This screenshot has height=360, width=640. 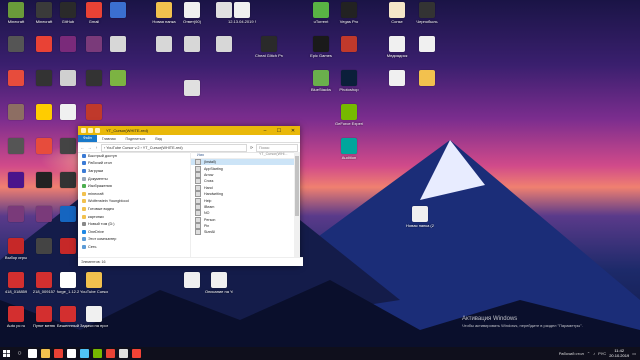 What do you see at coordinates (189, 130) in the screenshot?
I see `window-titlebar: YT_Cursor(WHITE-red) – ☐ ✕` at bounding box center [189, 130].